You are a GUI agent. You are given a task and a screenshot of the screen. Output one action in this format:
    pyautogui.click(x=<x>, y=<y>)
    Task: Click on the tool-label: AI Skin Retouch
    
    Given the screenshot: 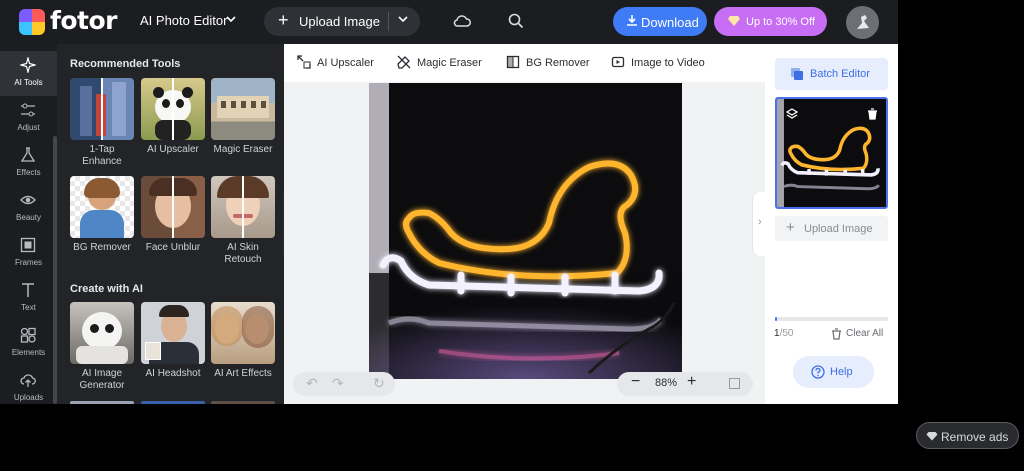 What is the action you would take?
    pyautogui.click(x=243, y=253)
    